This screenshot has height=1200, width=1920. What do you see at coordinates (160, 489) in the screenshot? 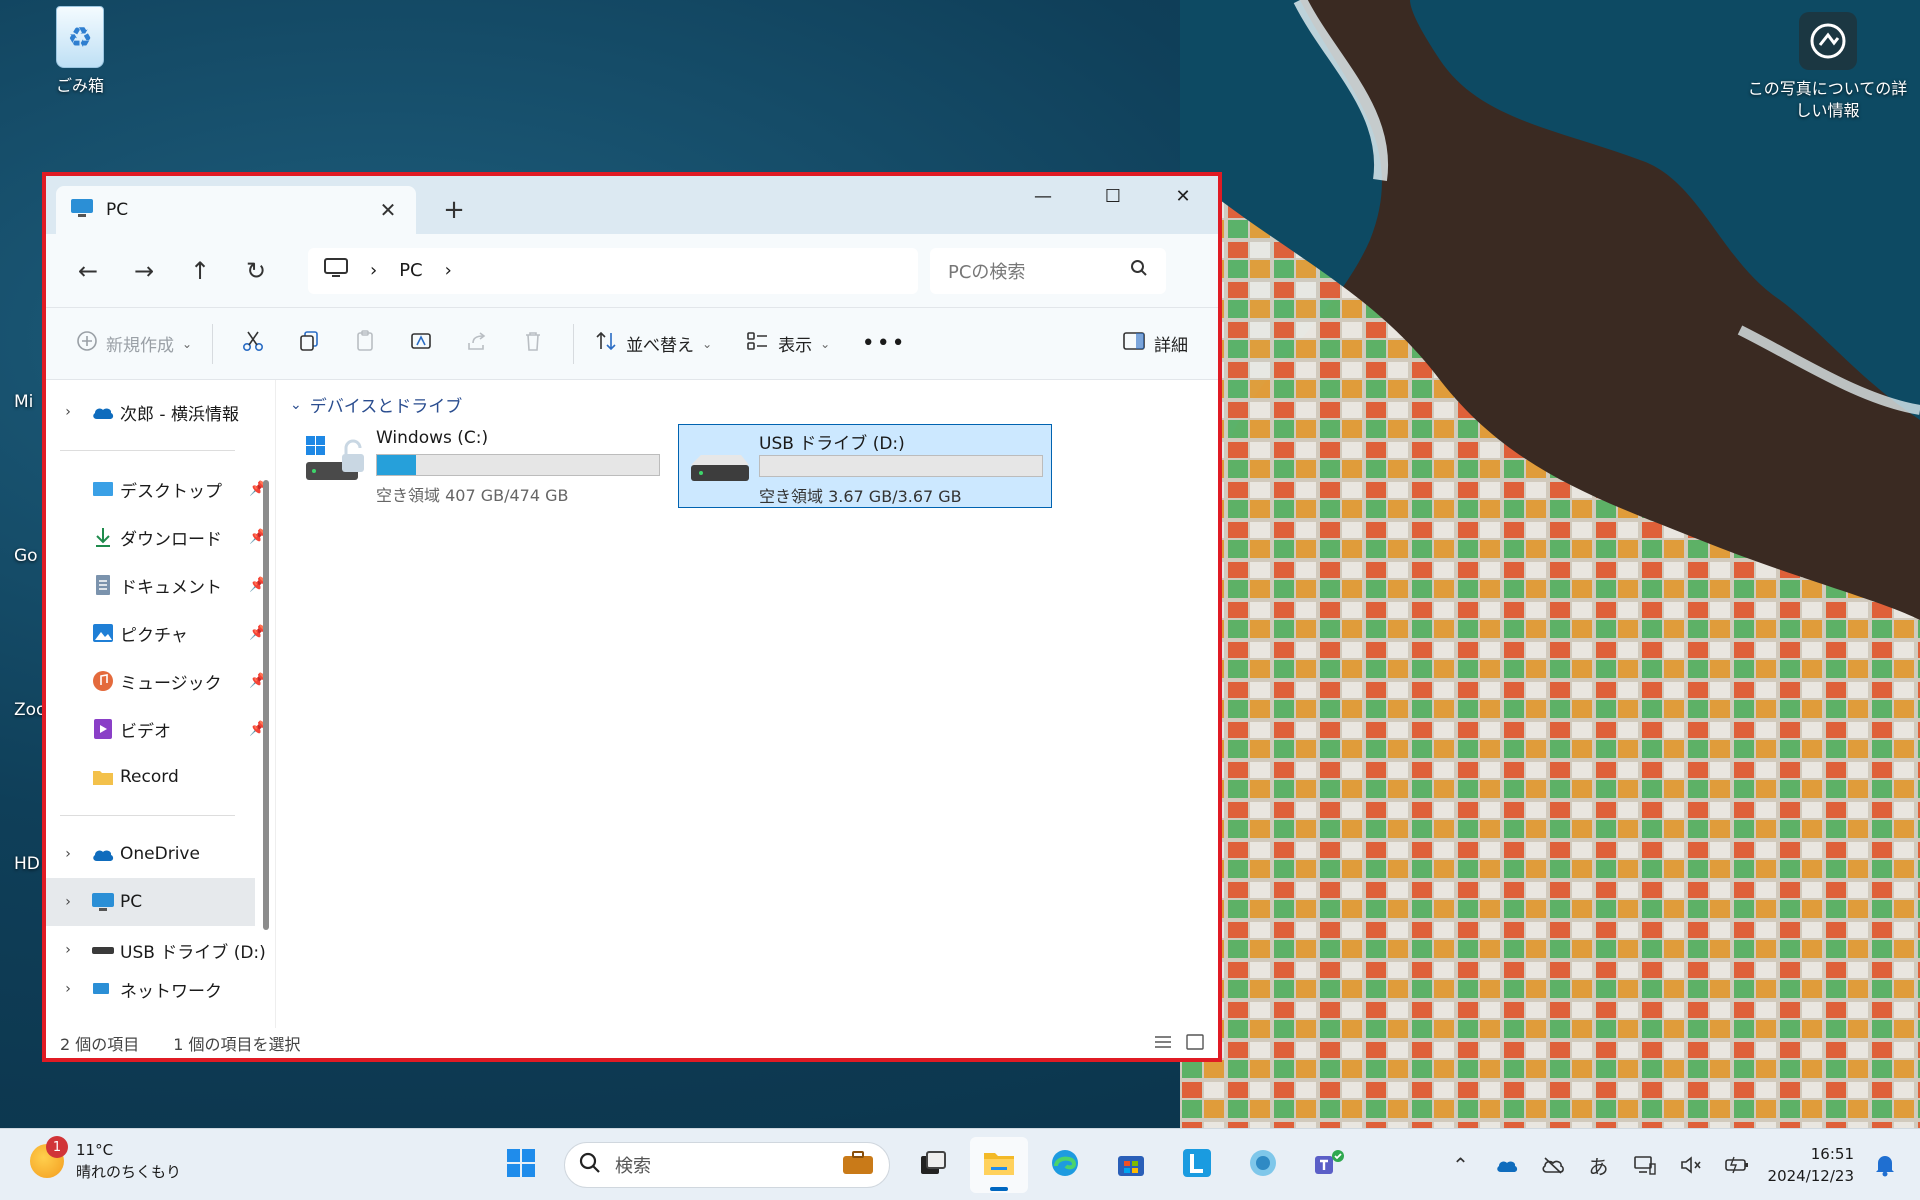
I see `sidebar-item-desktop: デスクトップ 📌` at bounding box center [160, 489].